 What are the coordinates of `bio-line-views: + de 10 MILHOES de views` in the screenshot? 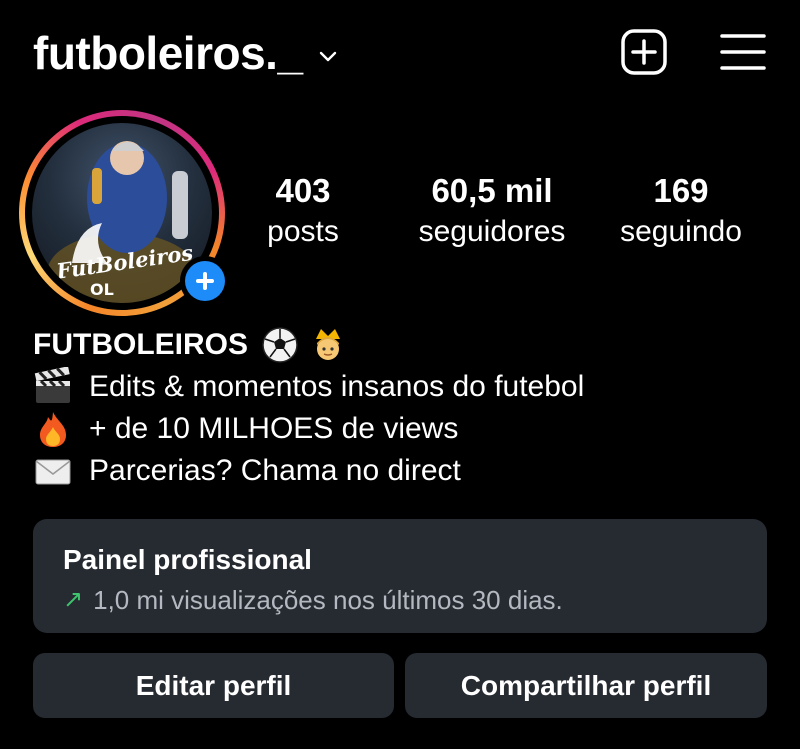 It's located at (308, 429).